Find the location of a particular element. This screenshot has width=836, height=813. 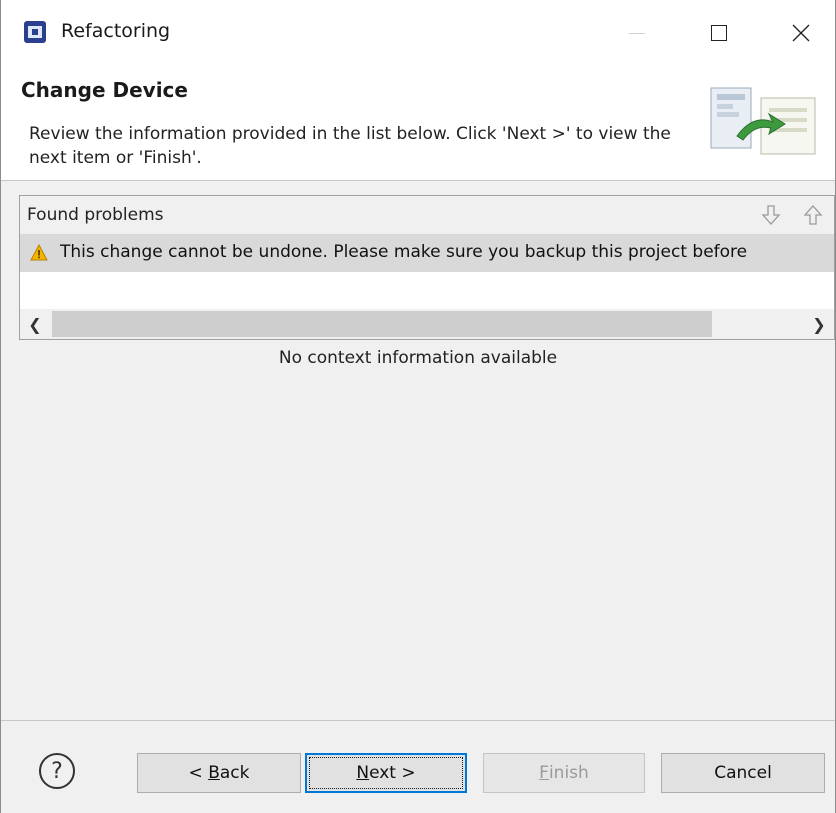

title-bar: Refactoring is located at coordinates (418, 33).